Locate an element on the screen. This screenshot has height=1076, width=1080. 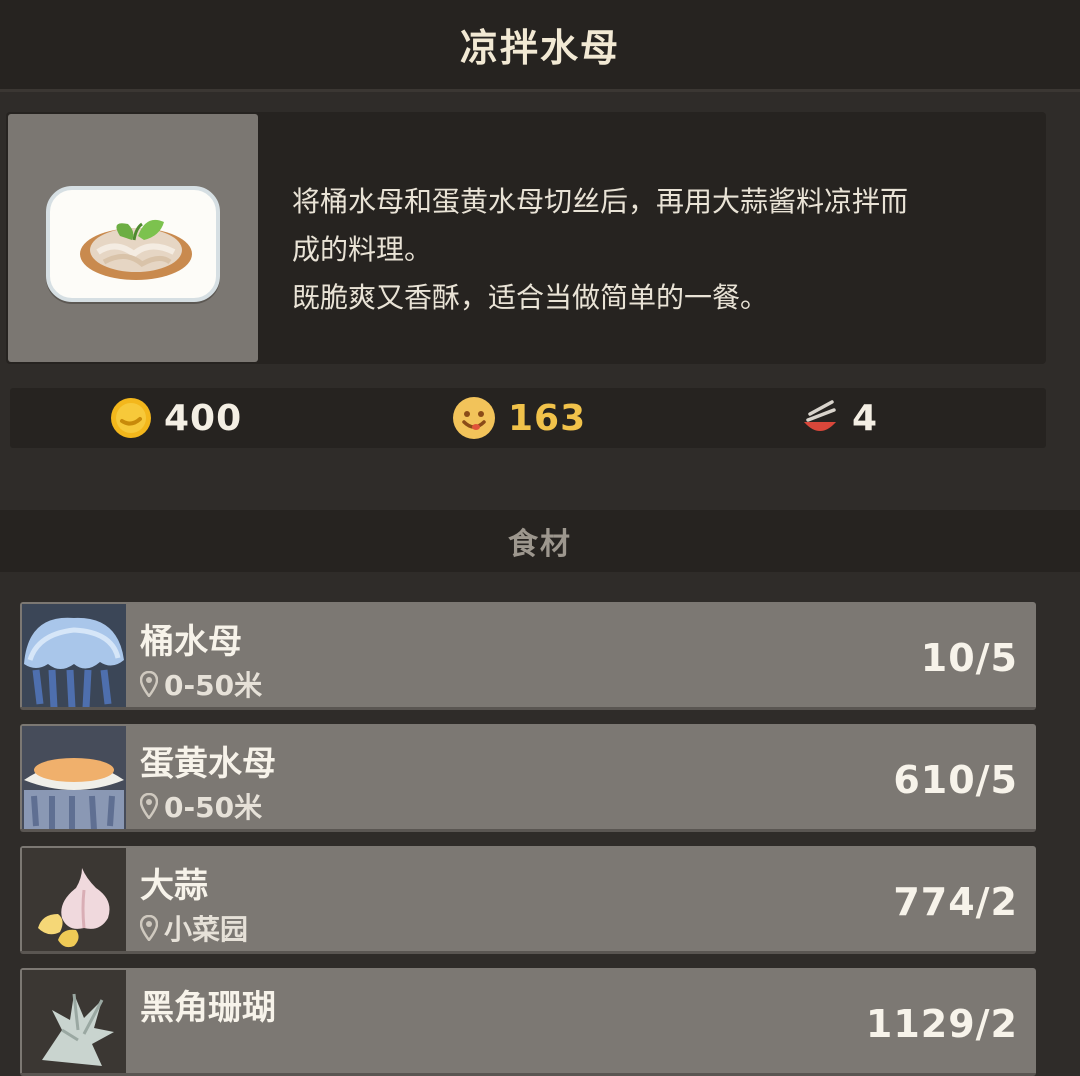
ingredient-location: 小菜园 is located at coordinates (194, 928).